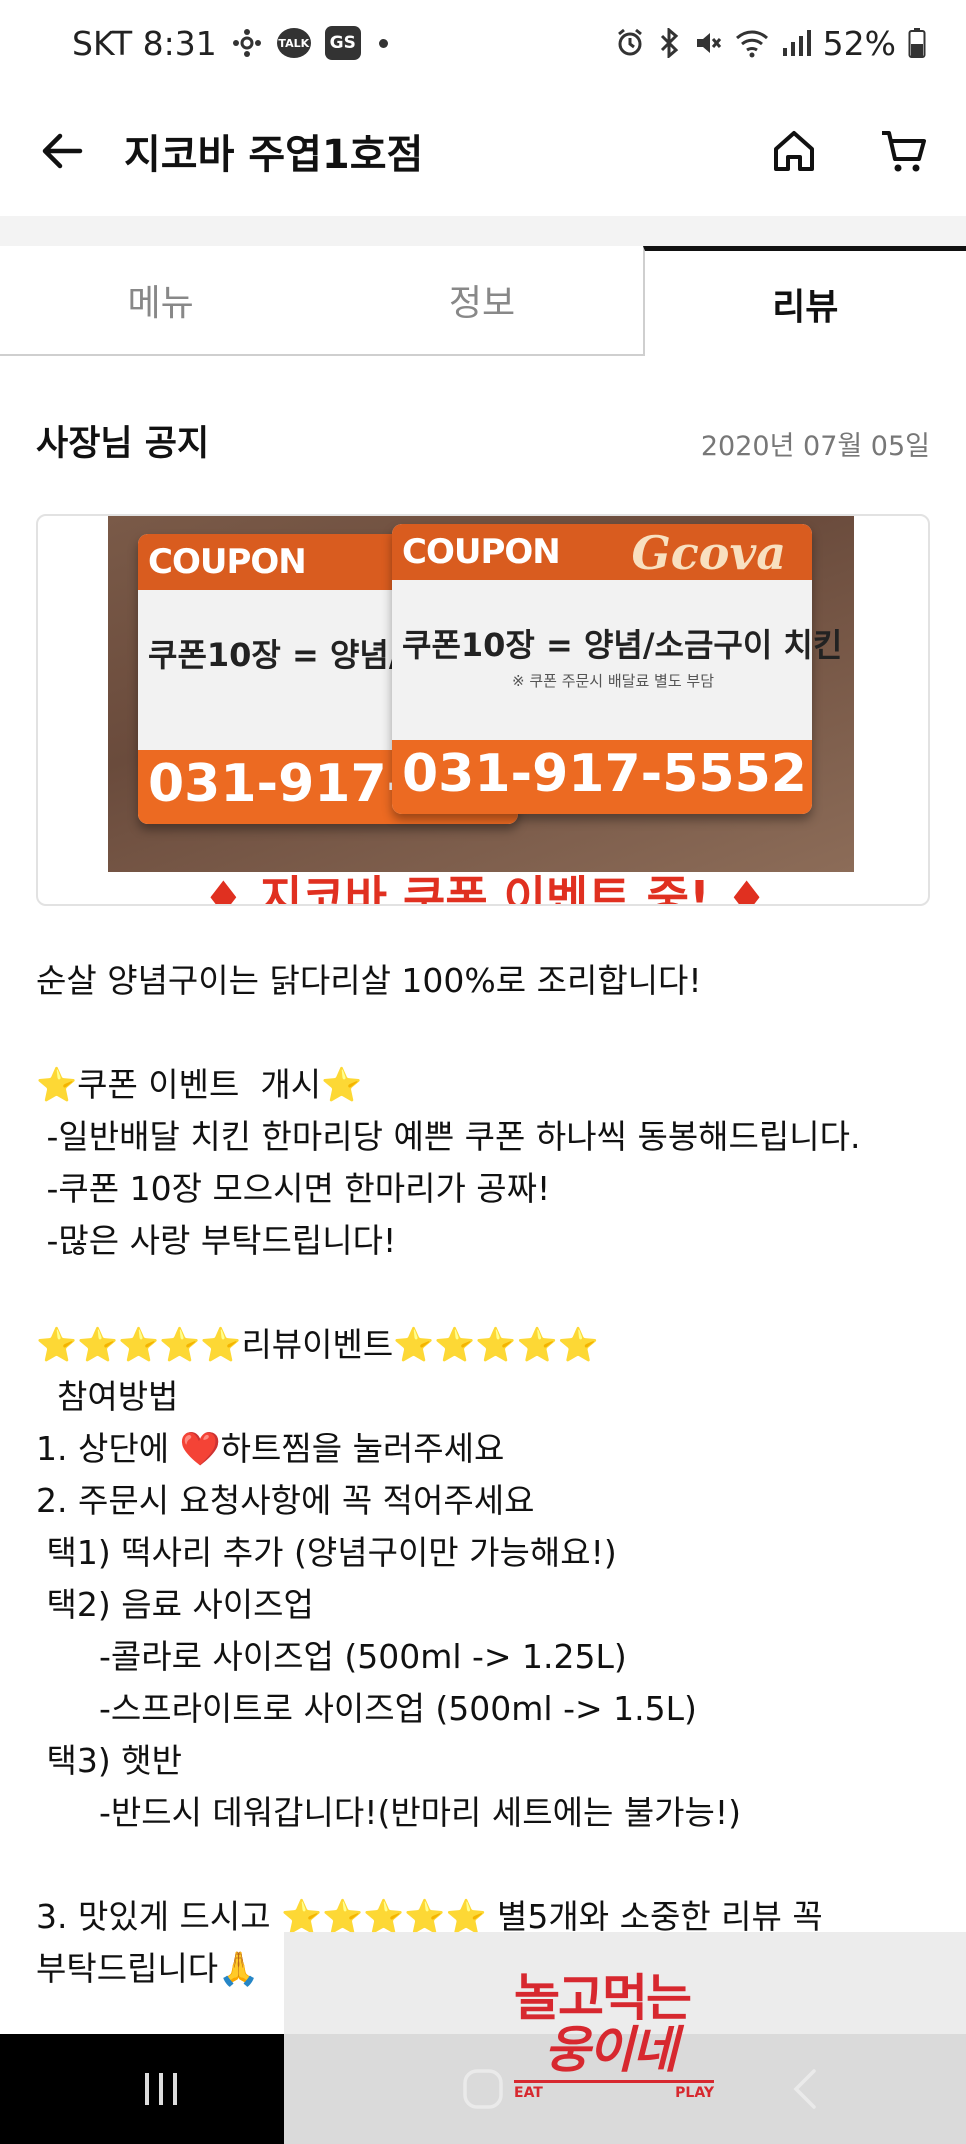 Image resolution: width=966 pixels, height=2144 pixels. What do you see at coordinates (285, 1500) in the screenshot?
I see `notice-line: 2. 주문시 요청사항에 꼭 적어주세요` at bounding box center [285, 1500].